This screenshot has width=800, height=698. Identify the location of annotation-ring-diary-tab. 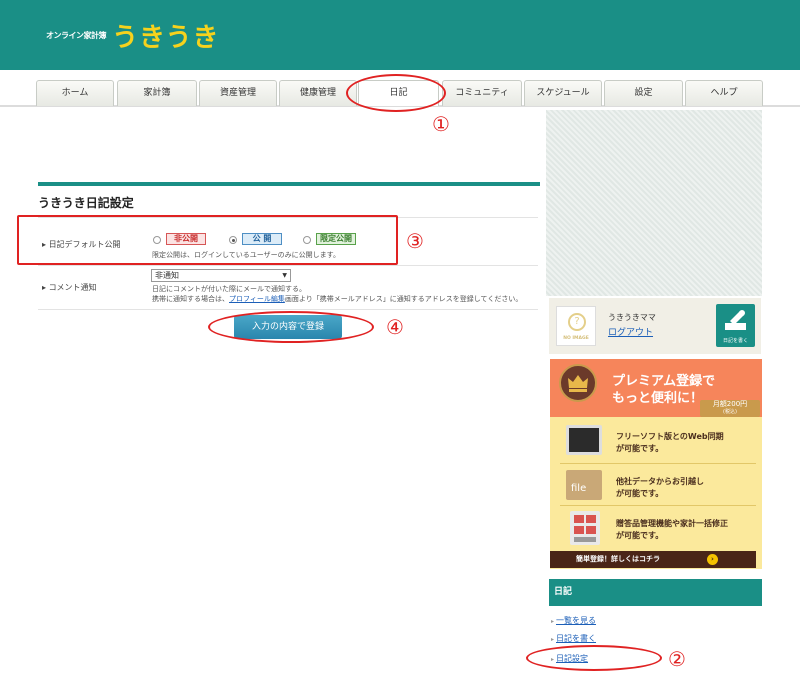
(396, 93).